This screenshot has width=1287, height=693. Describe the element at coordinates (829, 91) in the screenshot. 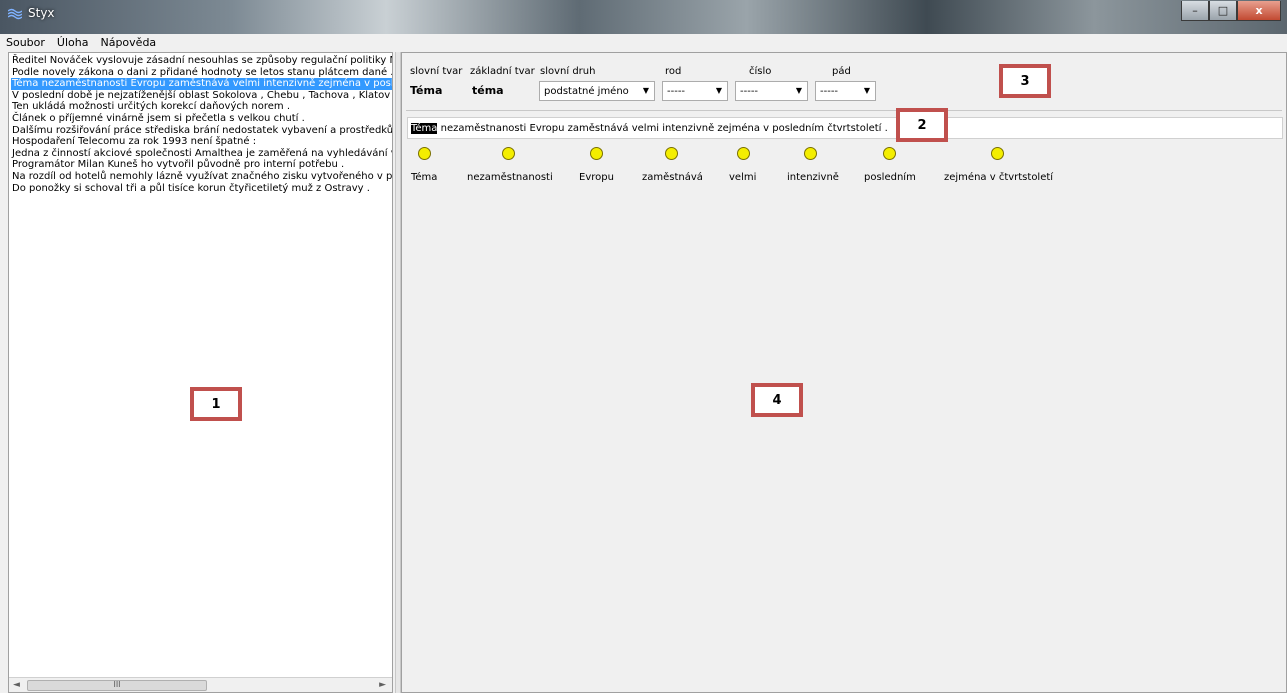

I see `case-value: -----` at that location.